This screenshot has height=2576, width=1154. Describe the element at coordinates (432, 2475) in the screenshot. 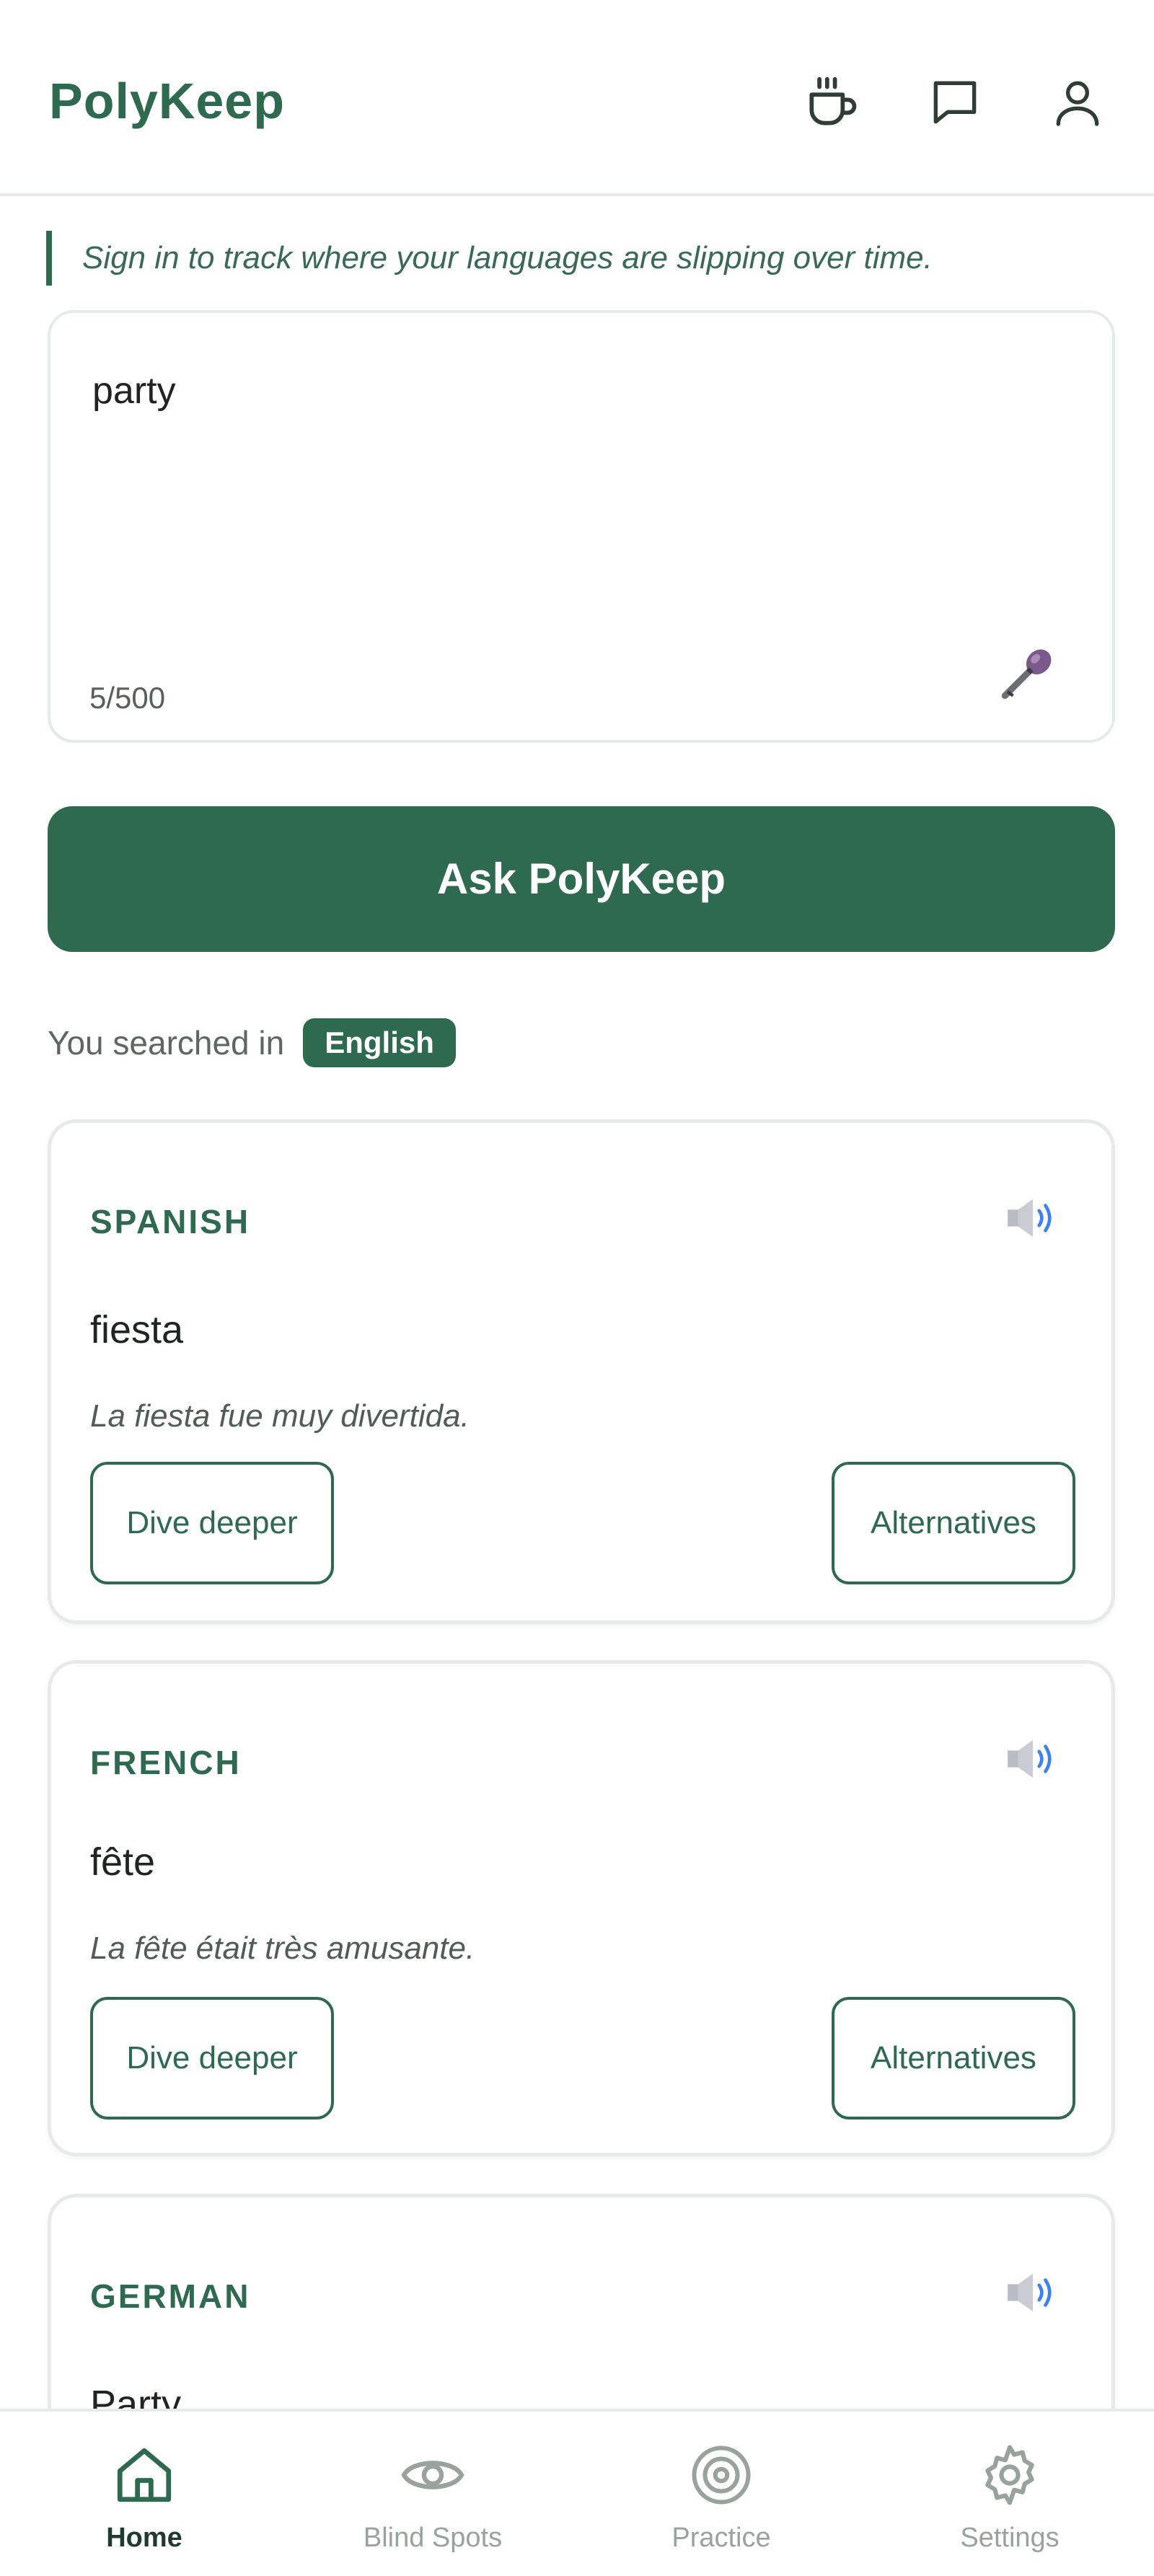

I see `eye-icon` at that location.